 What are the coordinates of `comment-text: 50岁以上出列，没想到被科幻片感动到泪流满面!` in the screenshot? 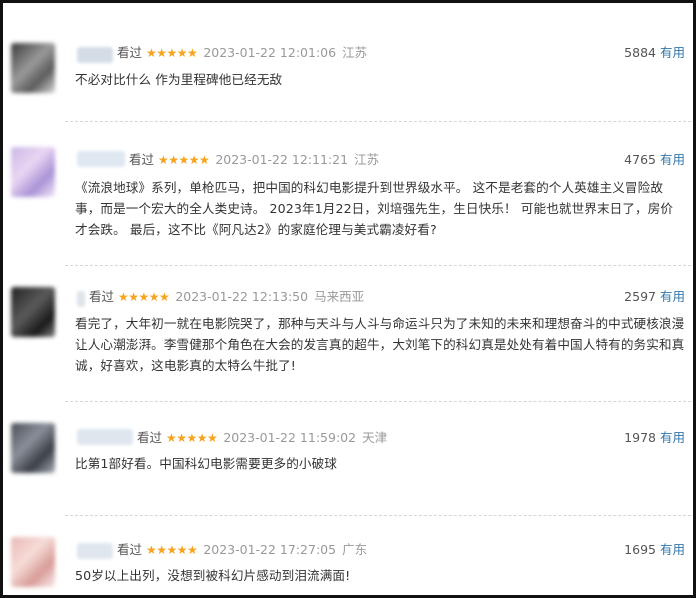 It's located at (213, 575).